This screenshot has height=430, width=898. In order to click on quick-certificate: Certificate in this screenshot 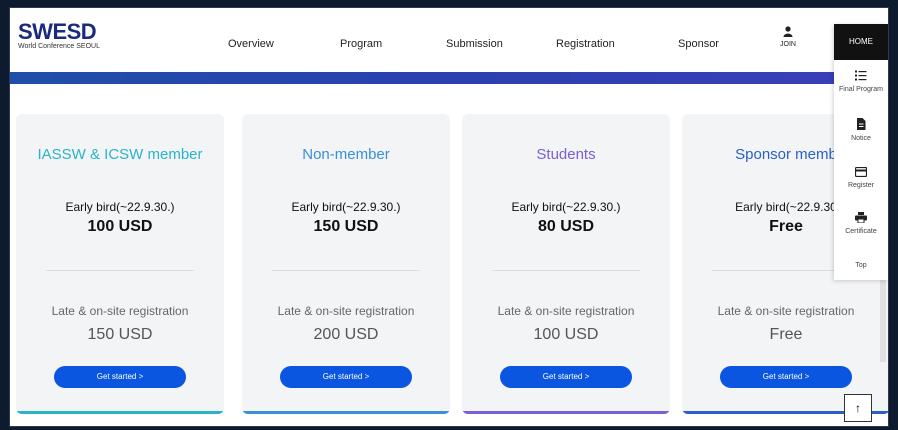, I will do `click(861, 223)`.